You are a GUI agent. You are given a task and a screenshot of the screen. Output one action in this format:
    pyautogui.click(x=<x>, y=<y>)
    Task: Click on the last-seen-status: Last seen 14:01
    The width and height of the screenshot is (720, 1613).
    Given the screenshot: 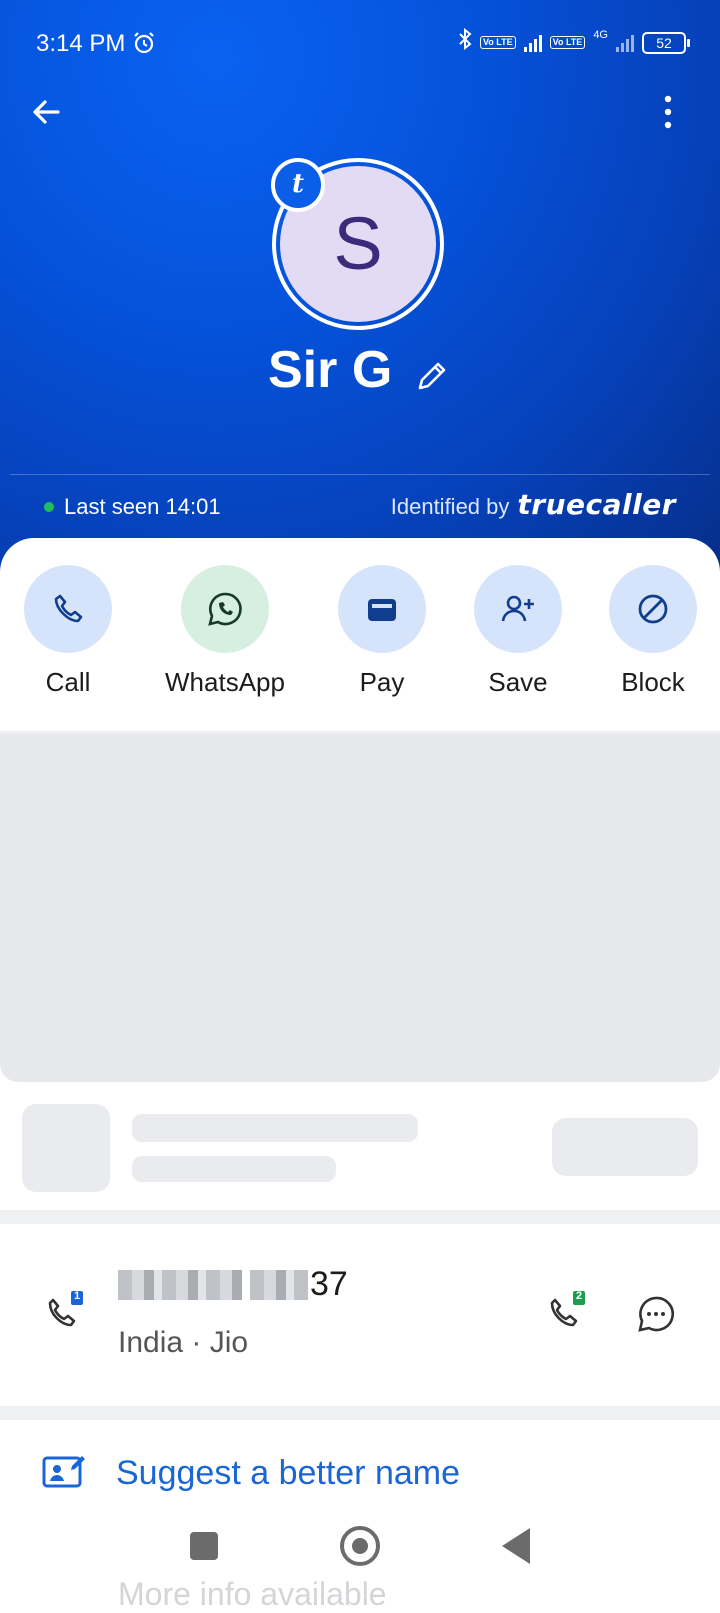 What is the action you would take?
    pyautogui.click(x=132, y=507)
    